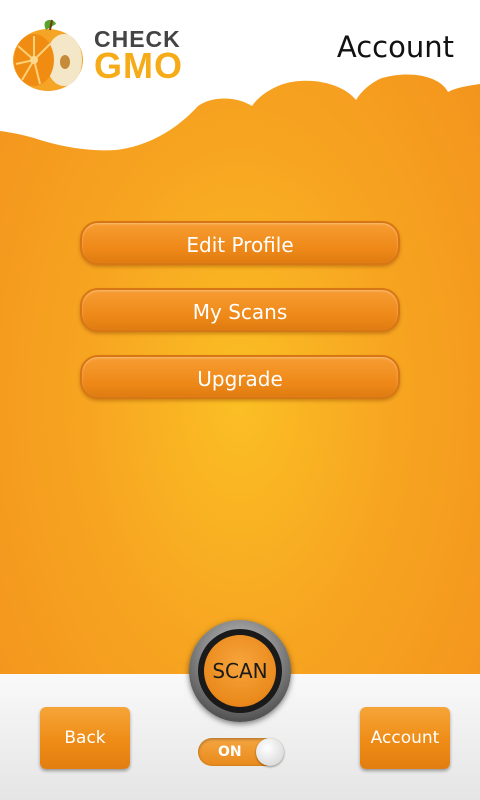  What do you see at coordinates (405, 738) in the screenshot?
I see `account-button: Account` at bounding box center [405, 738].